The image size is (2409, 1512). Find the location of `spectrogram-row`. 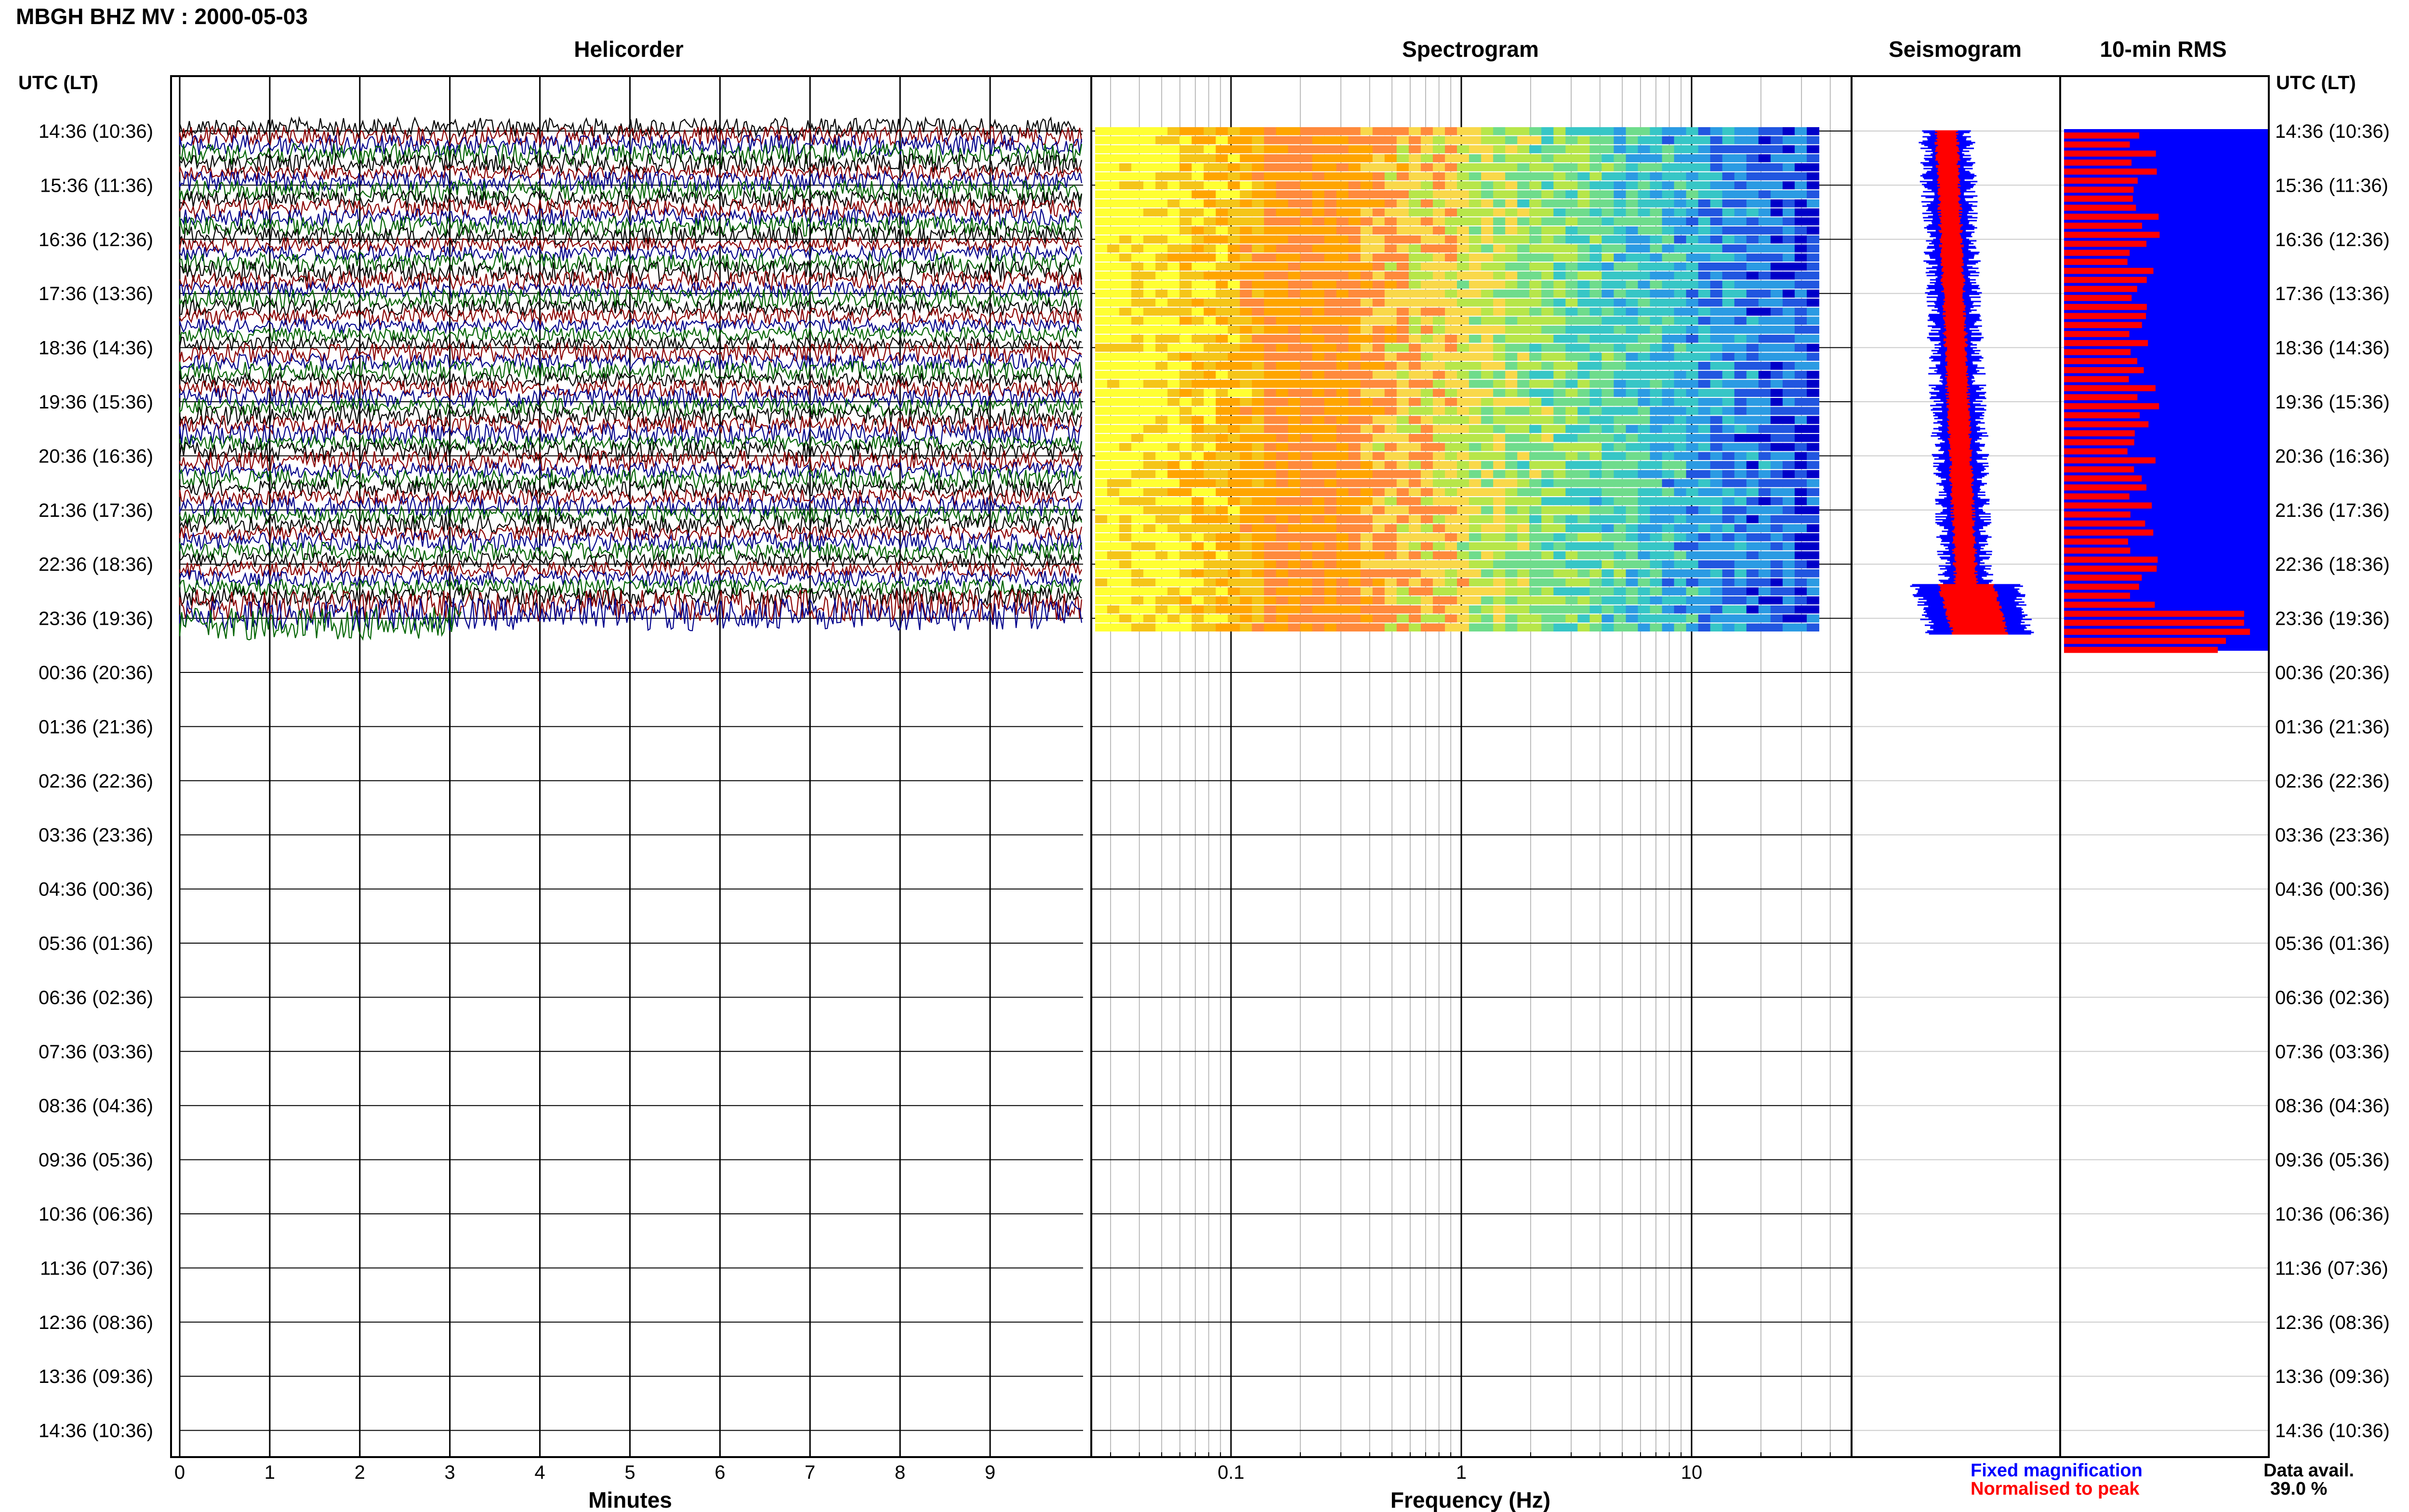

spectrogram-row is located at coordinates (1457, 374).